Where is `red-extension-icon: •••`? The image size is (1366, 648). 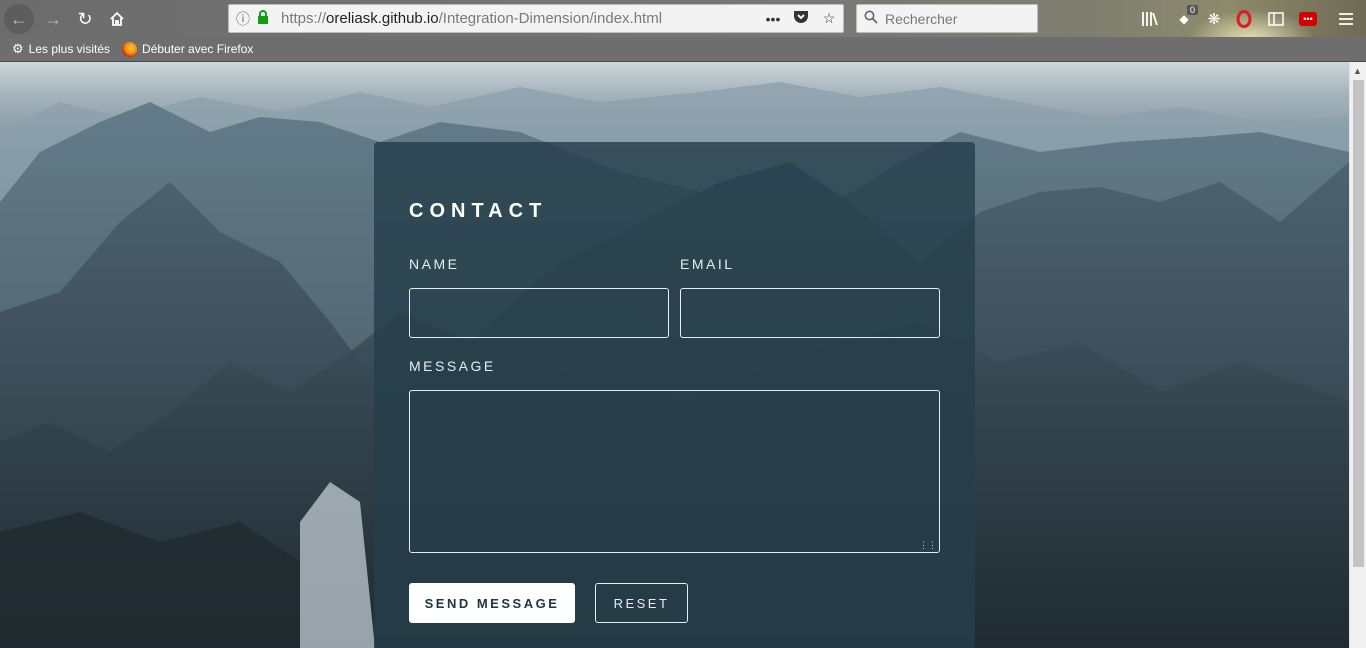
red-extension-icon: ••• is located at coordinates (1308, 19).